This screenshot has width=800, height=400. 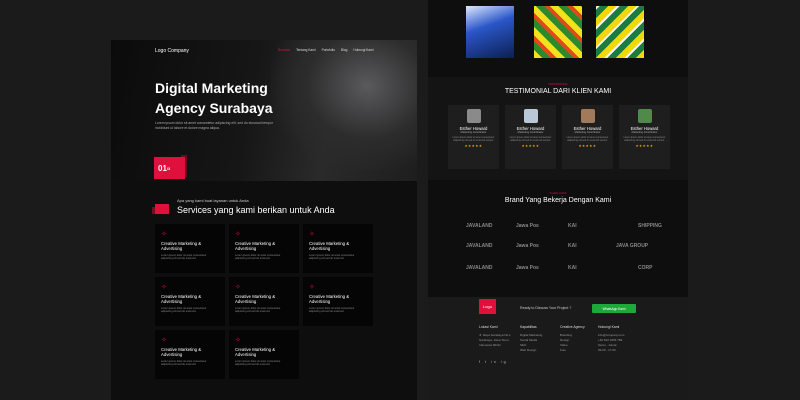 What do you see at coordinates (645, 268) in the screenshot?
I see `brand-logo: CORP` at bounding box center [645, 268].